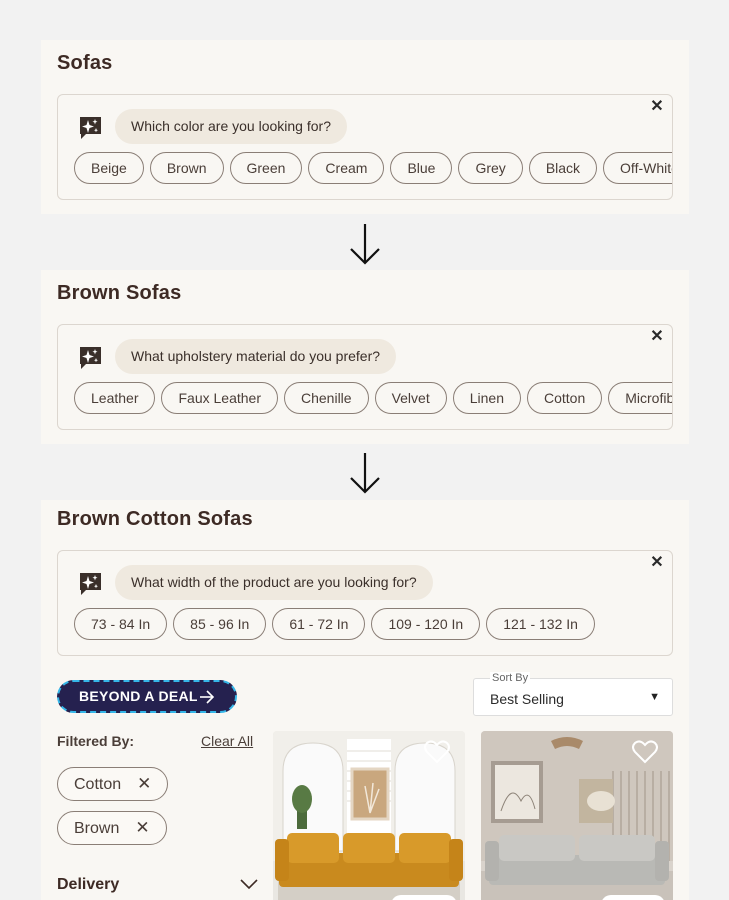  I want to click on option-chip-brown: Brown, so click(186, 168).